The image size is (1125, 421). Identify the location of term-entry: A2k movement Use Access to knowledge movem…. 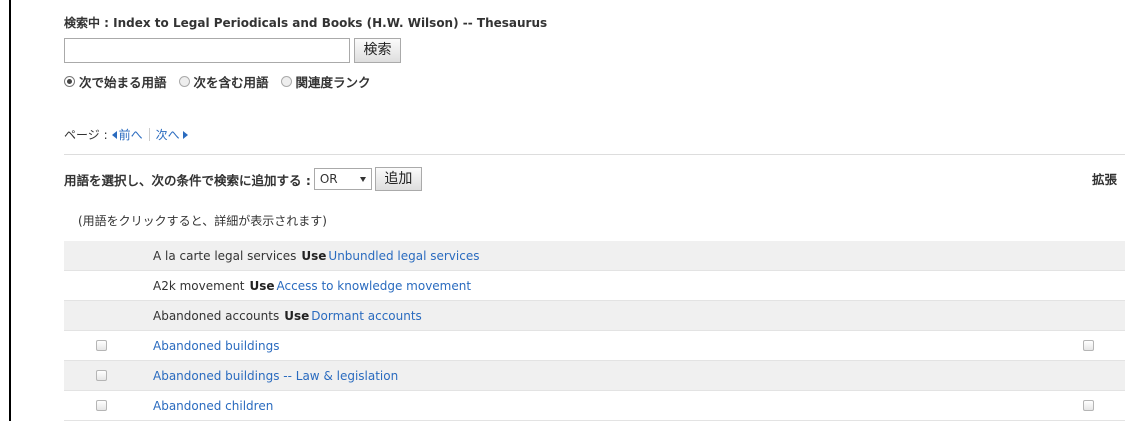
(312, 286).